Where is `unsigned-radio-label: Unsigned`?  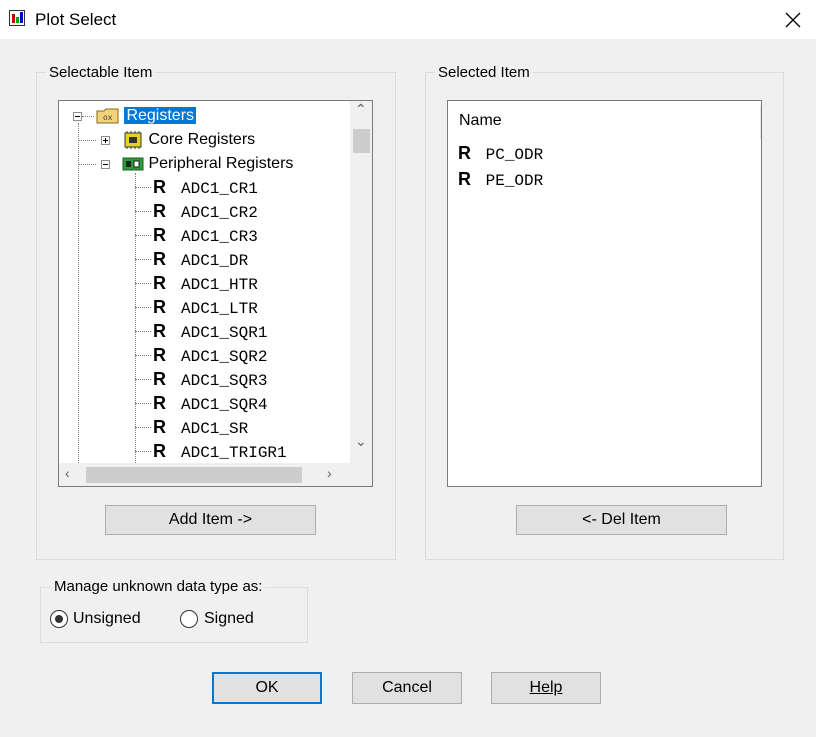
unsigned-radio-label: Unsigned is located at coordinates (107, 619).